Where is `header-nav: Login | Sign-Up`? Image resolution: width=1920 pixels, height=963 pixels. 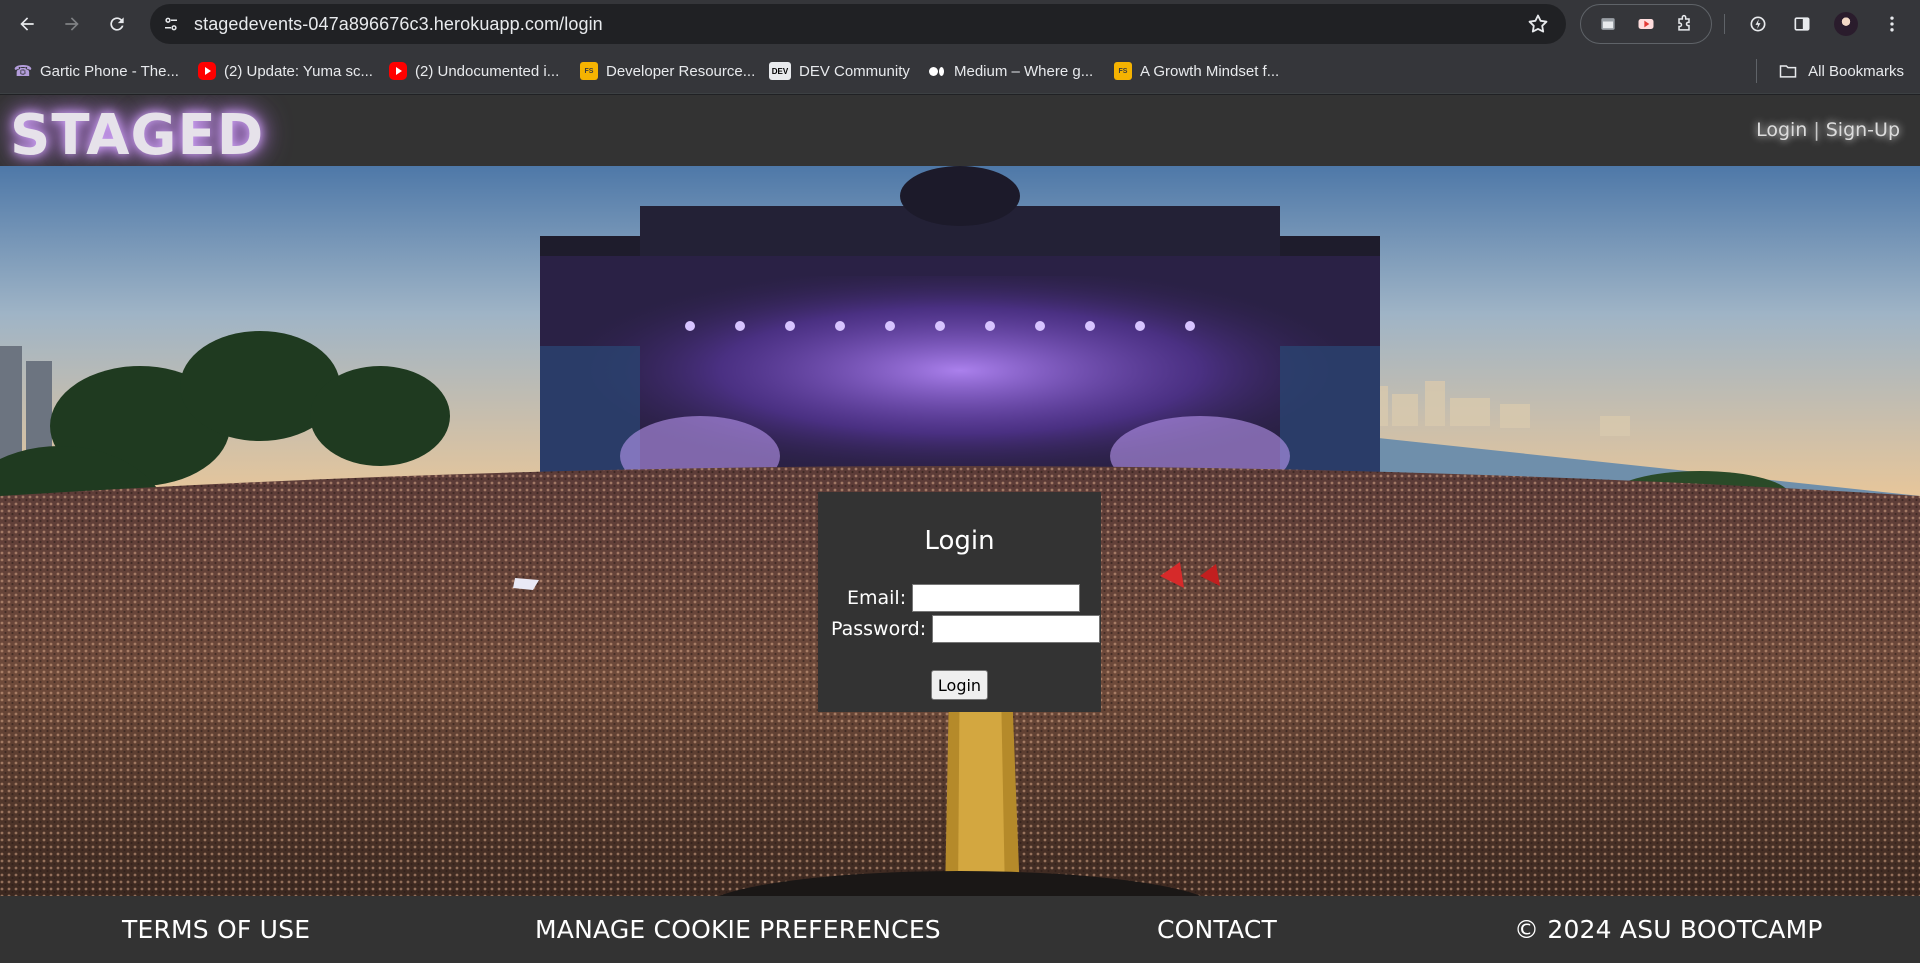
header-nav: Login | Sign-Up is located at coordinates (1828, 130).